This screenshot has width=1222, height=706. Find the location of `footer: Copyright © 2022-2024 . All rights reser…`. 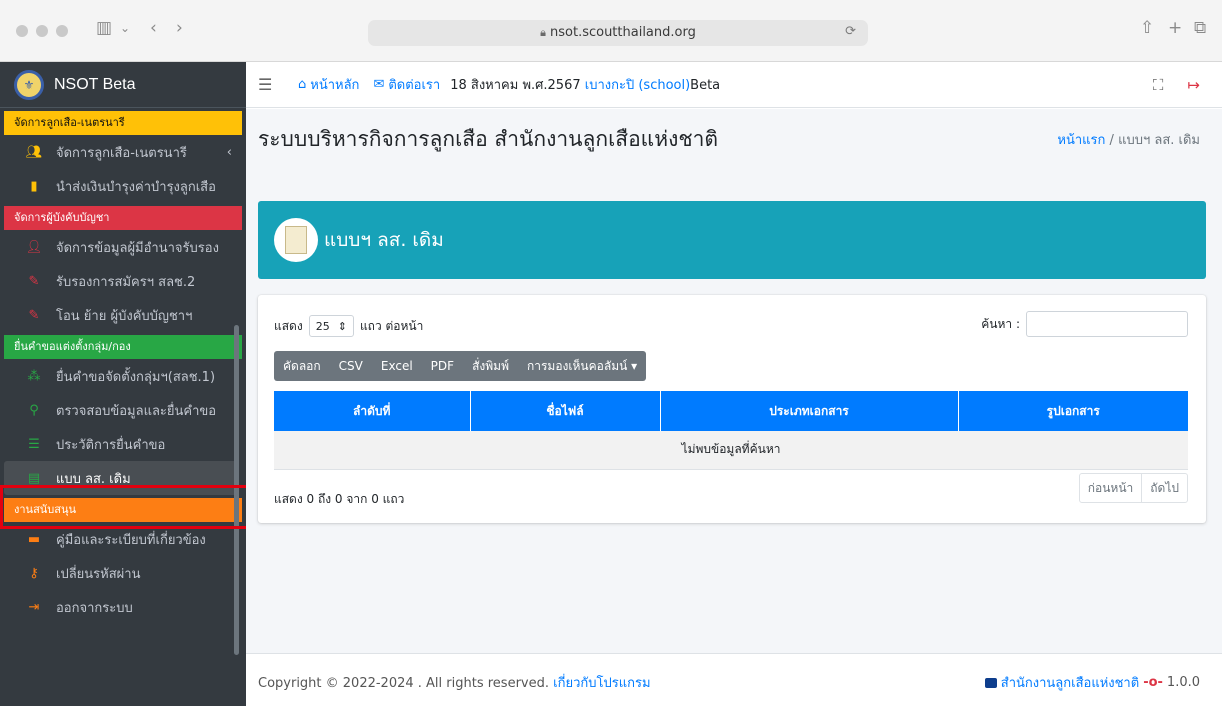

footer: Copyright © 2022-2024 . All rights reser… is located at coordinates (734, 679).